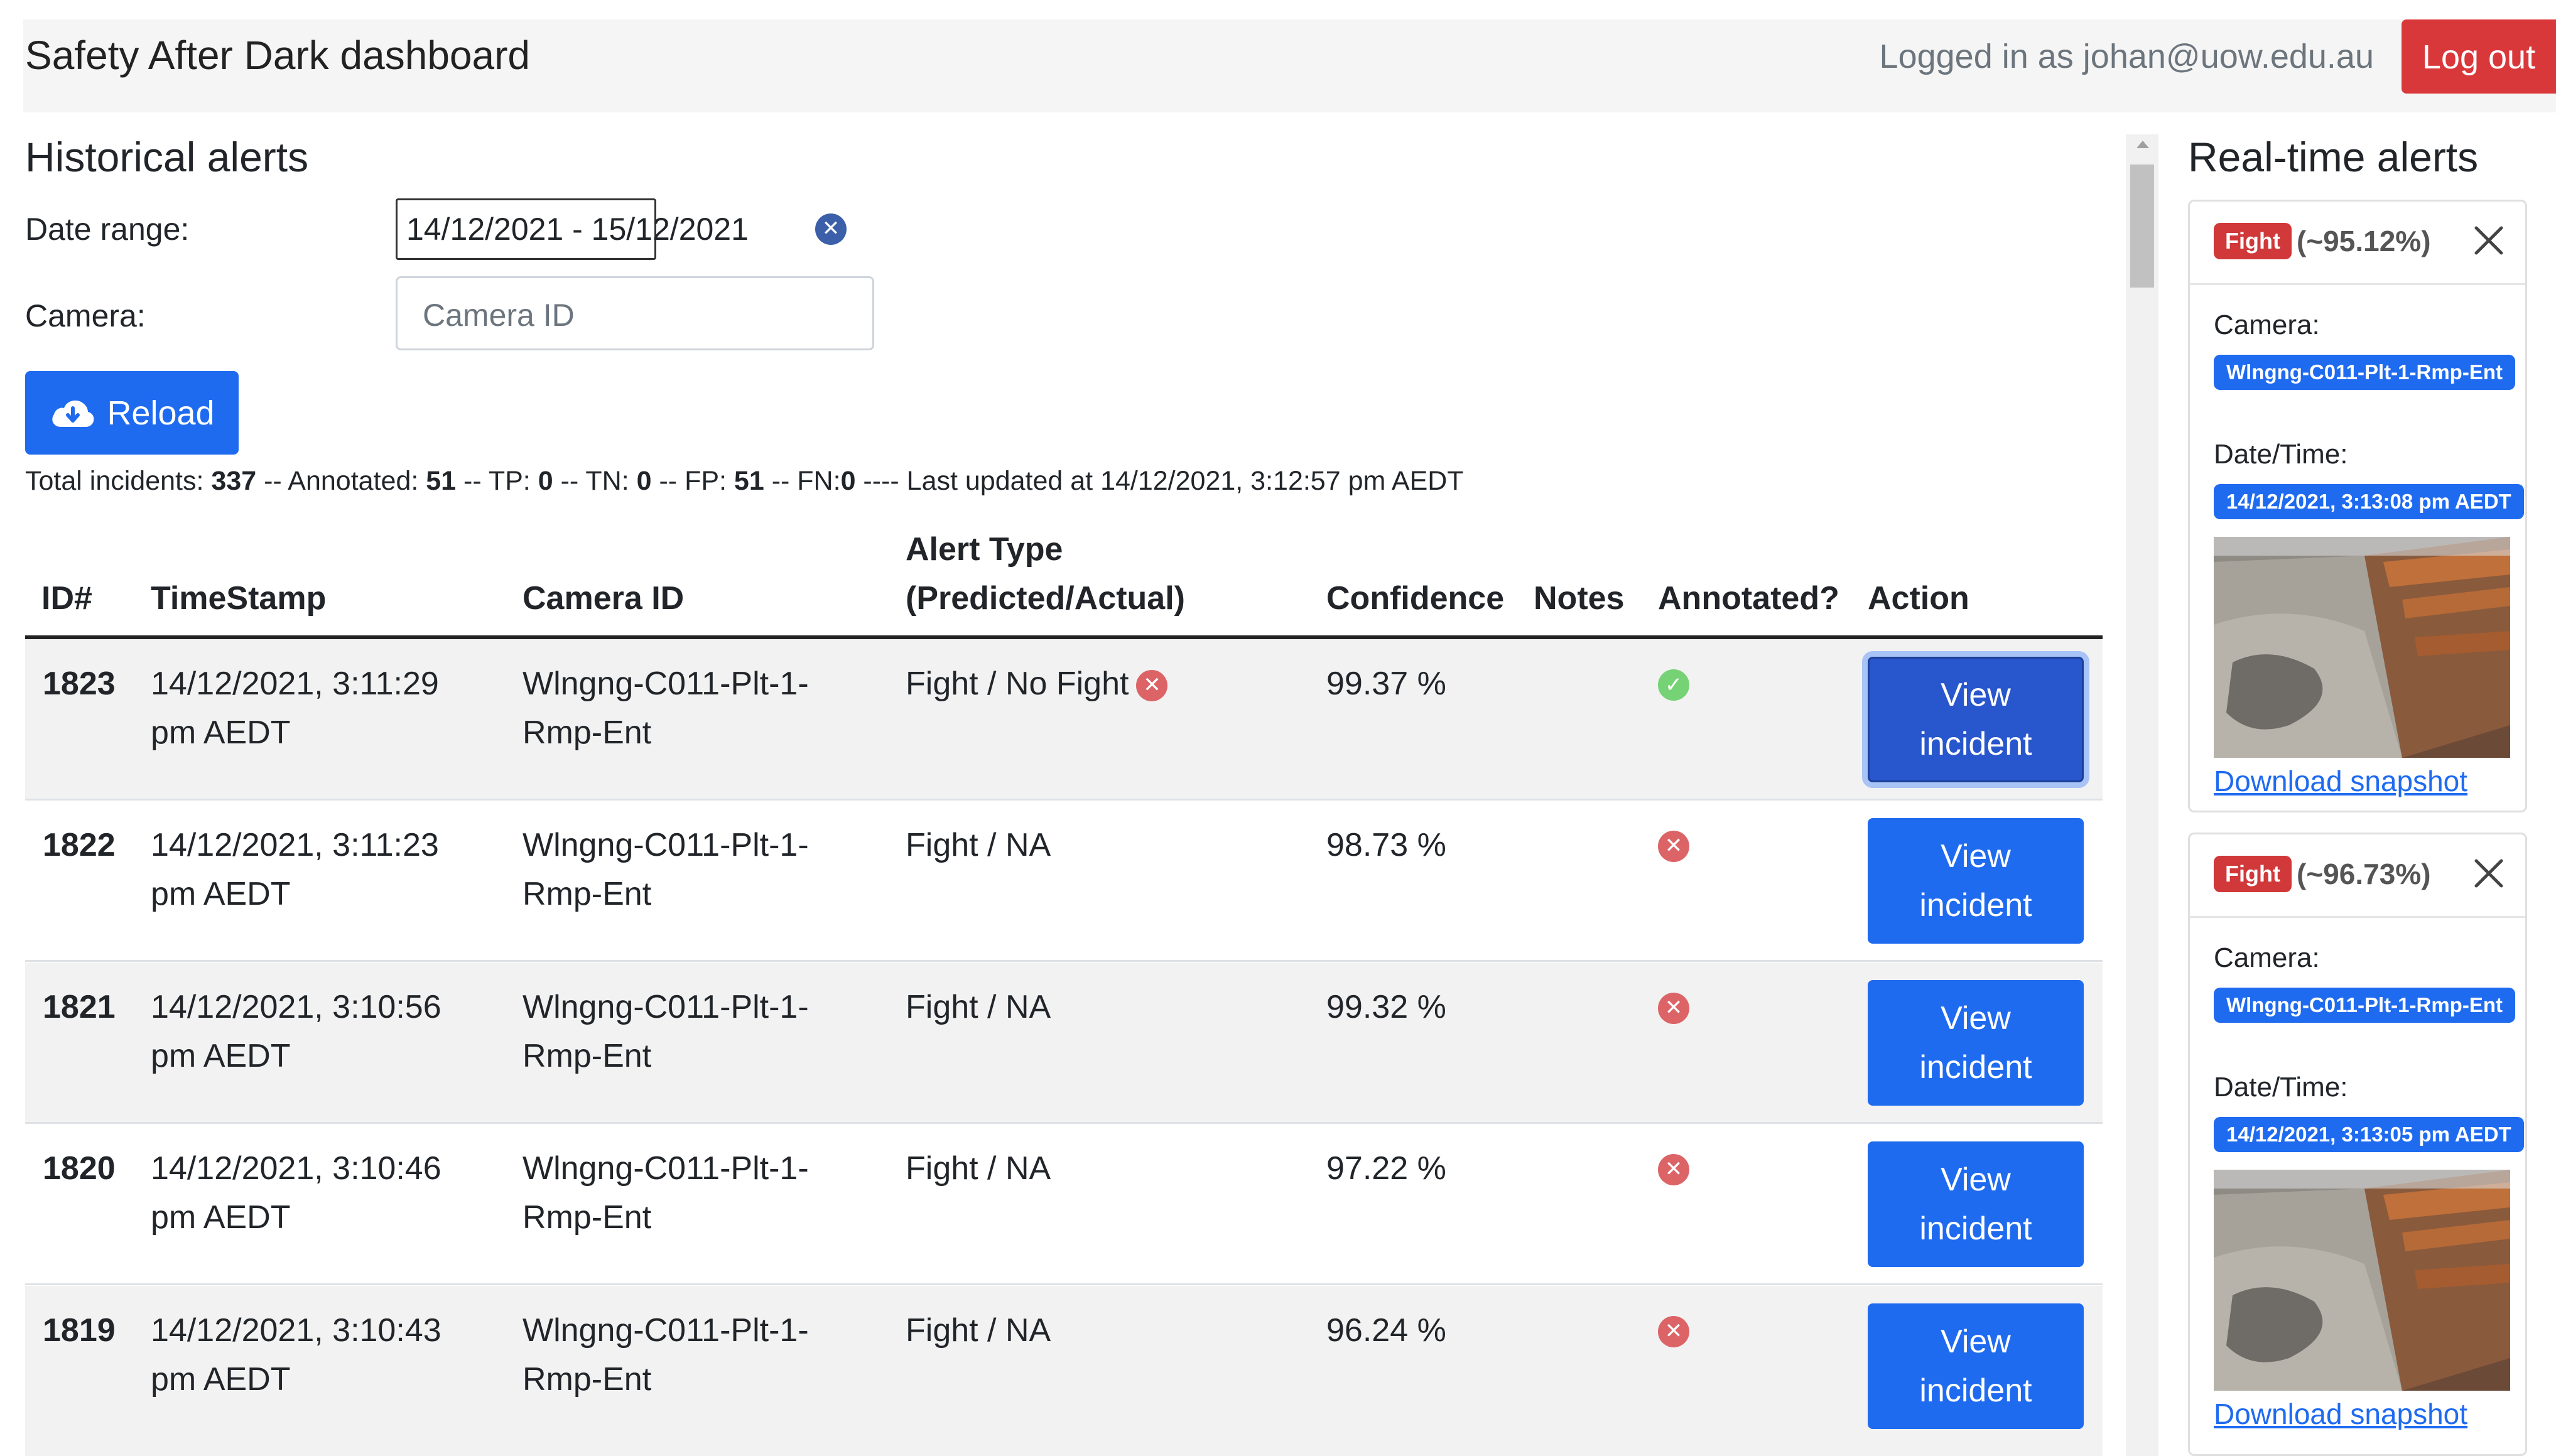 This screenshot has height=1456, width=2556. What do you see at coordinates (1673, 685) in the screenshot?
I see `annotated-check-icon: ✓` at bounding box center [1673, 685].